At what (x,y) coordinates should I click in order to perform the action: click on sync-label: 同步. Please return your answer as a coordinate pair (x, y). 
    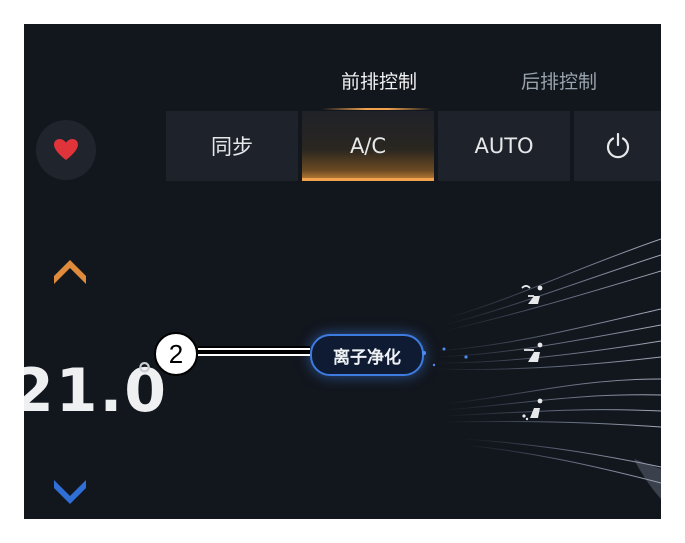
    Looking at the image, I should click on (232, 147).